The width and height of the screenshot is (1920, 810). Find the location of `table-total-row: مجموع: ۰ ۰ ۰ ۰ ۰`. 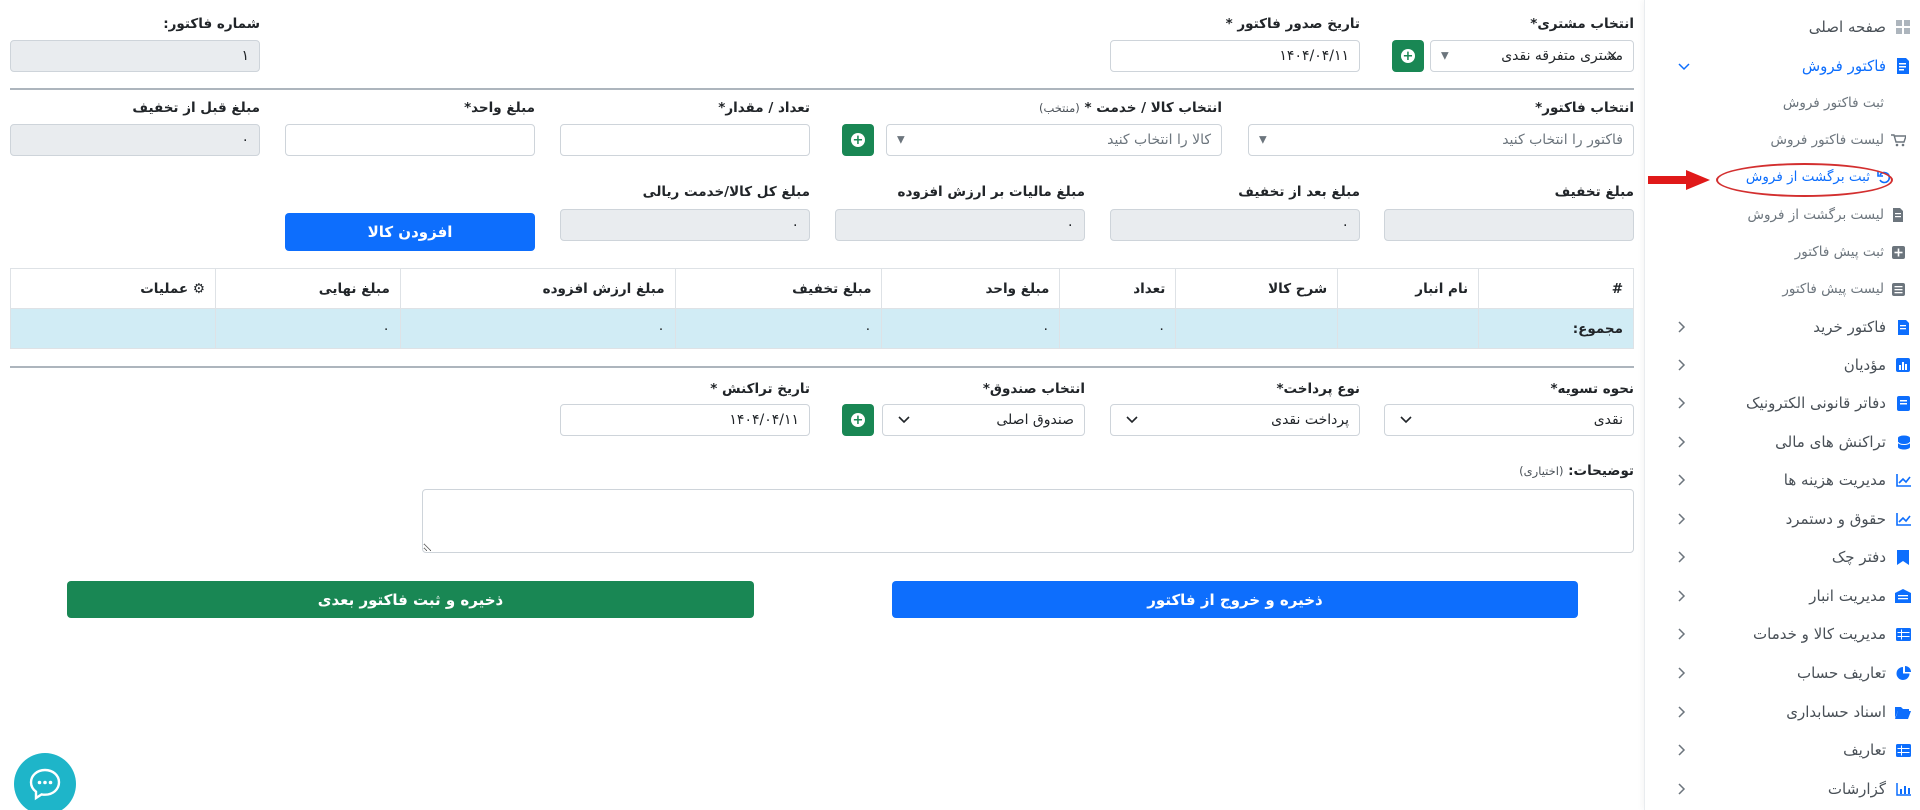

table-total-row: مجموع: ۰ ۰ ۰ ۰ ۰ is located at coordinates (822, 328).